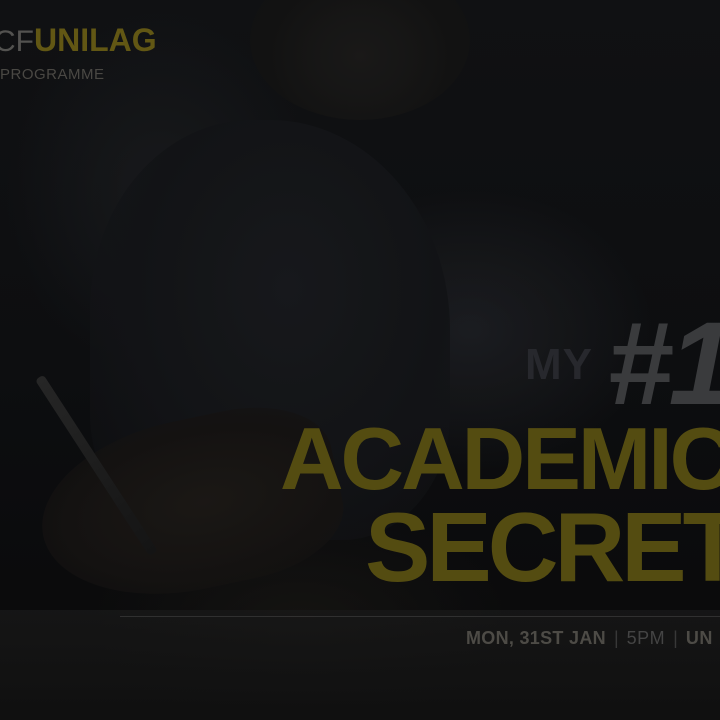 This screenshot has width=720, height=720. Describe the element at coordinates (500, 458) in the screenshot. I see `title-line-academic: ACADEMIC` at that location.